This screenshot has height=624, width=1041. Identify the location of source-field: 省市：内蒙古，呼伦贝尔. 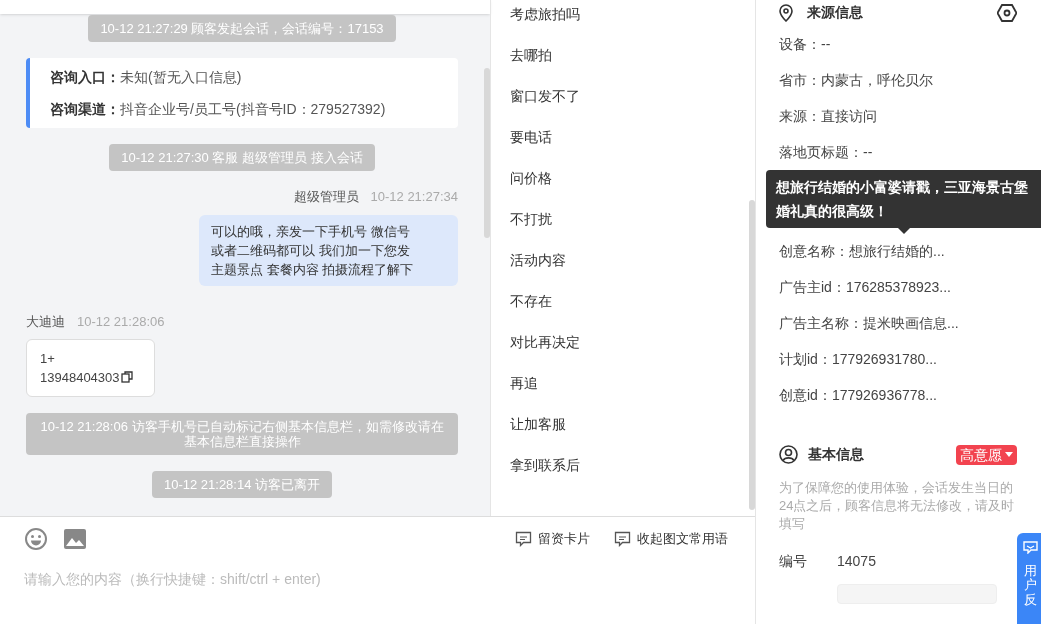
(898, 80).